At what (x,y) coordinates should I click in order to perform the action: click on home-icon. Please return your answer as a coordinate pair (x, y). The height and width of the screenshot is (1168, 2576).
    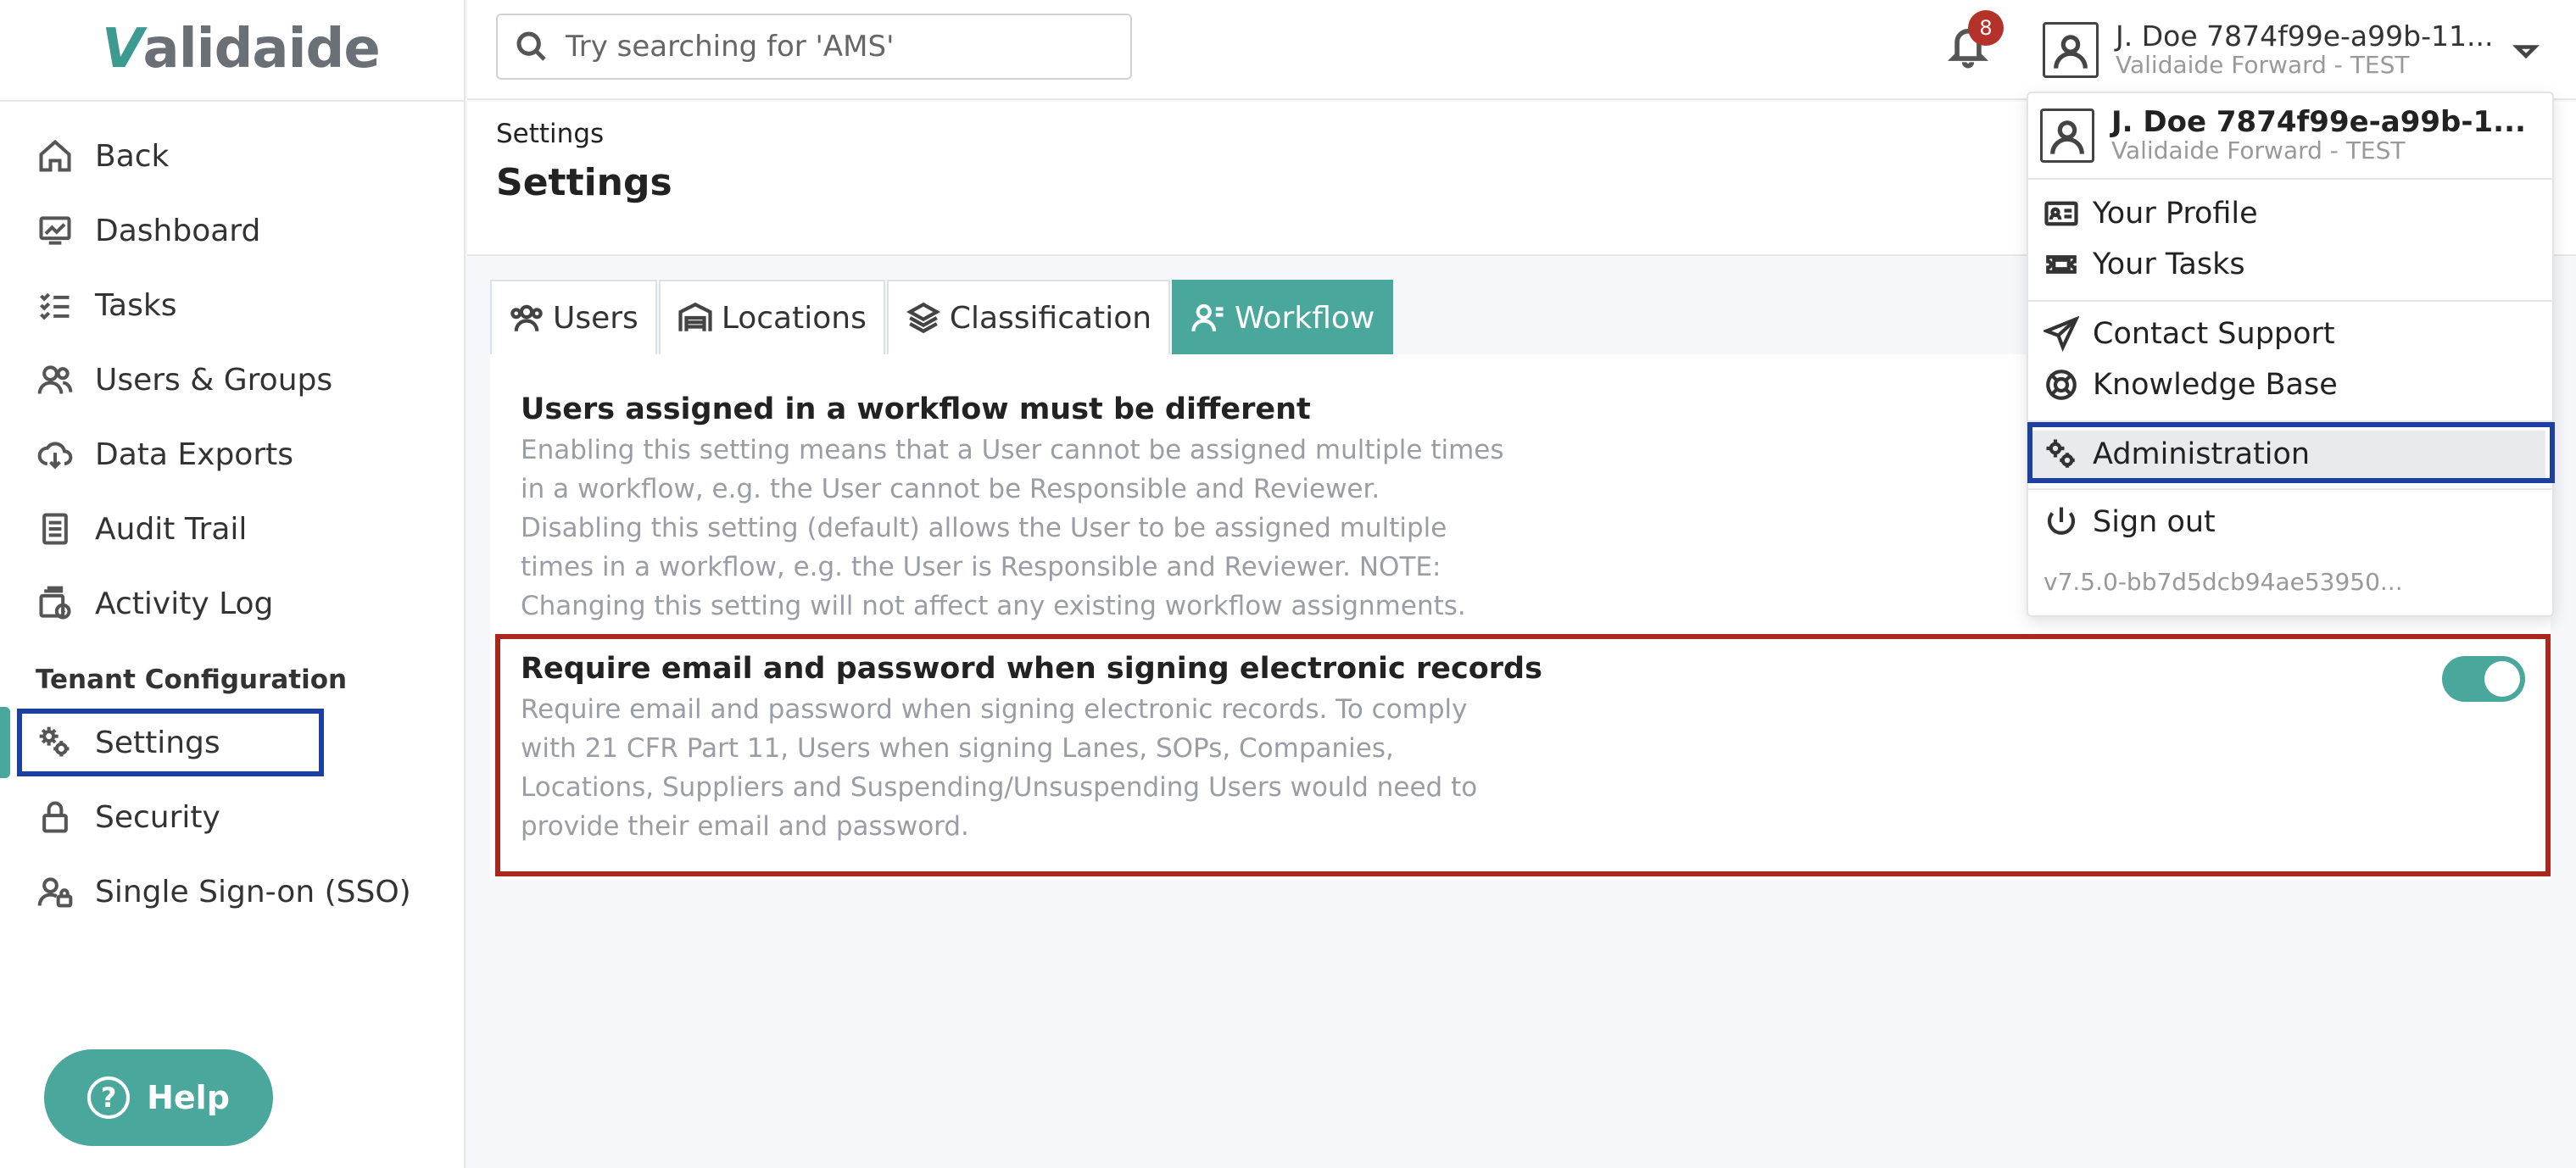
    Looking at the image, I should click on (55, 156).